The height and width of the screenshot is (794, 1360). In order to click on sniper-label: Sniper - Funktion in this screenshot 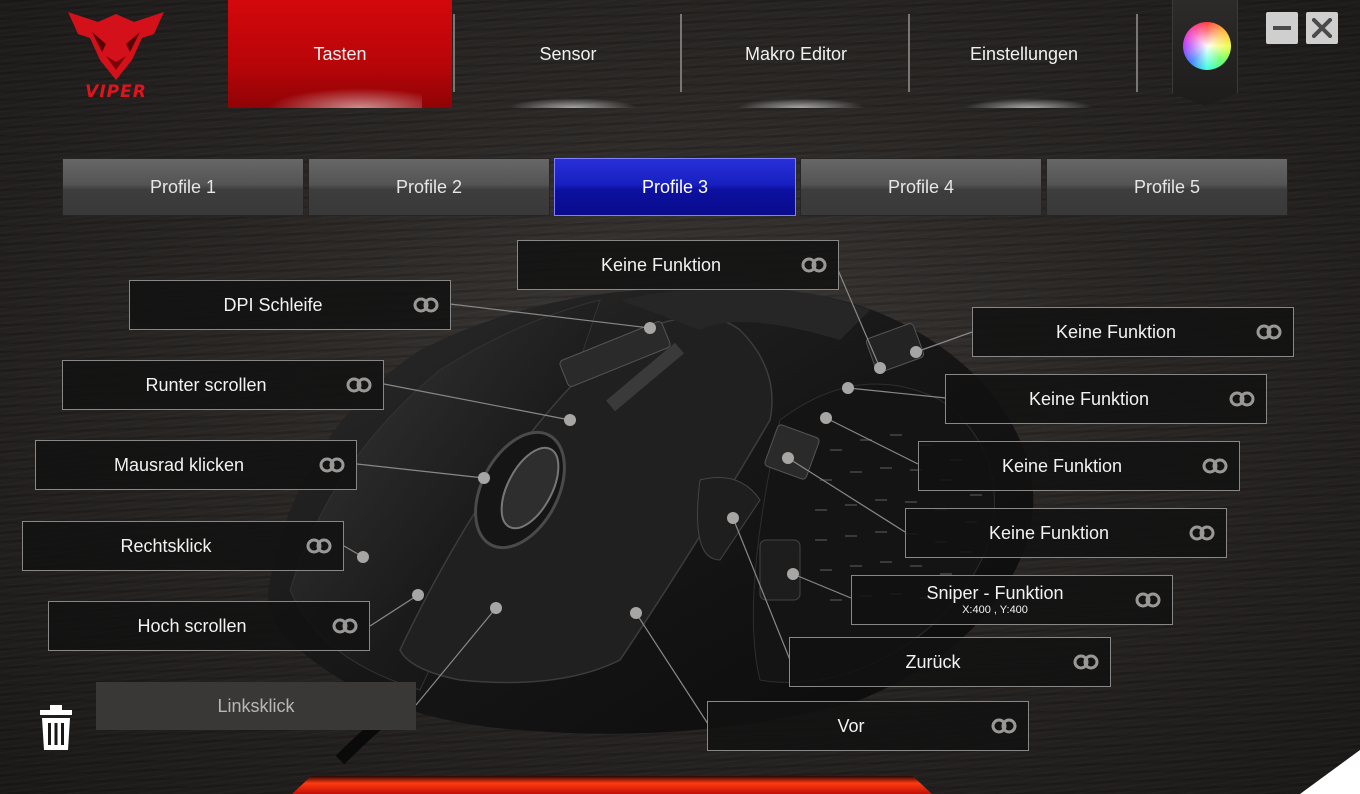, I will do `click(995, 593)`.